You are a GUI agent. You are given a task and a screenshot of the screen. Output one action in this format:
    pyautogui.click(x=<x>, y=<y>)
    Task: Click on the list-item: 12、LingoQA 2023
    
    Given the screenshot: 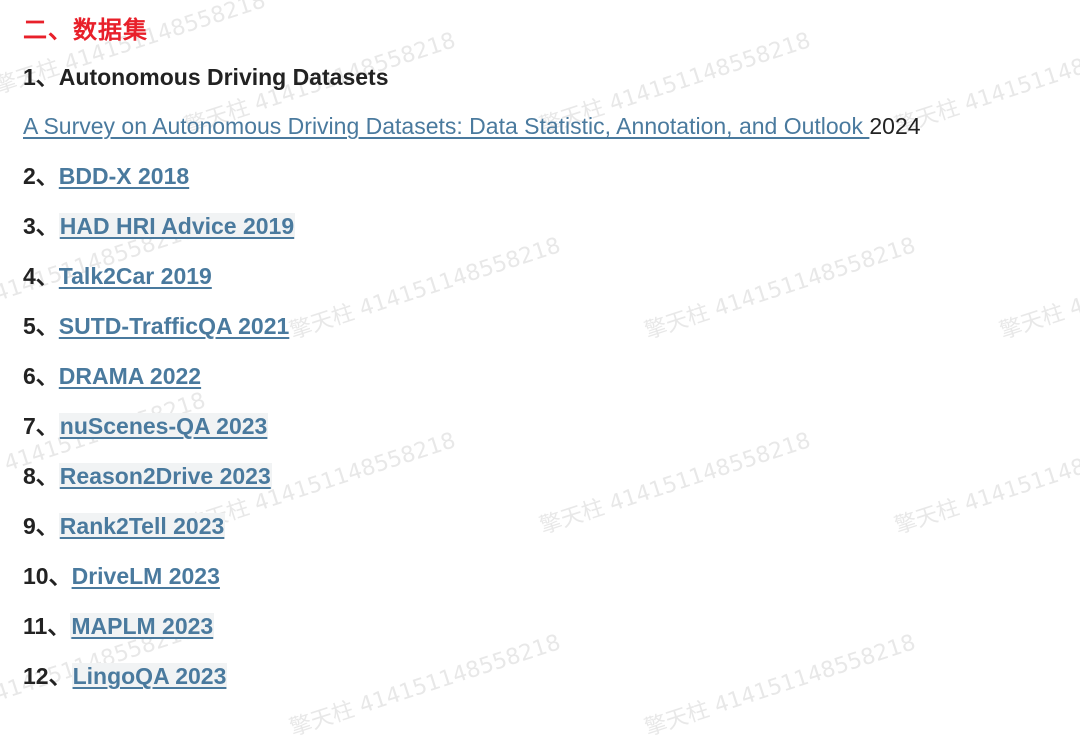 What is the action you would take?
    pyautogui.click(x=125, y=676)
    